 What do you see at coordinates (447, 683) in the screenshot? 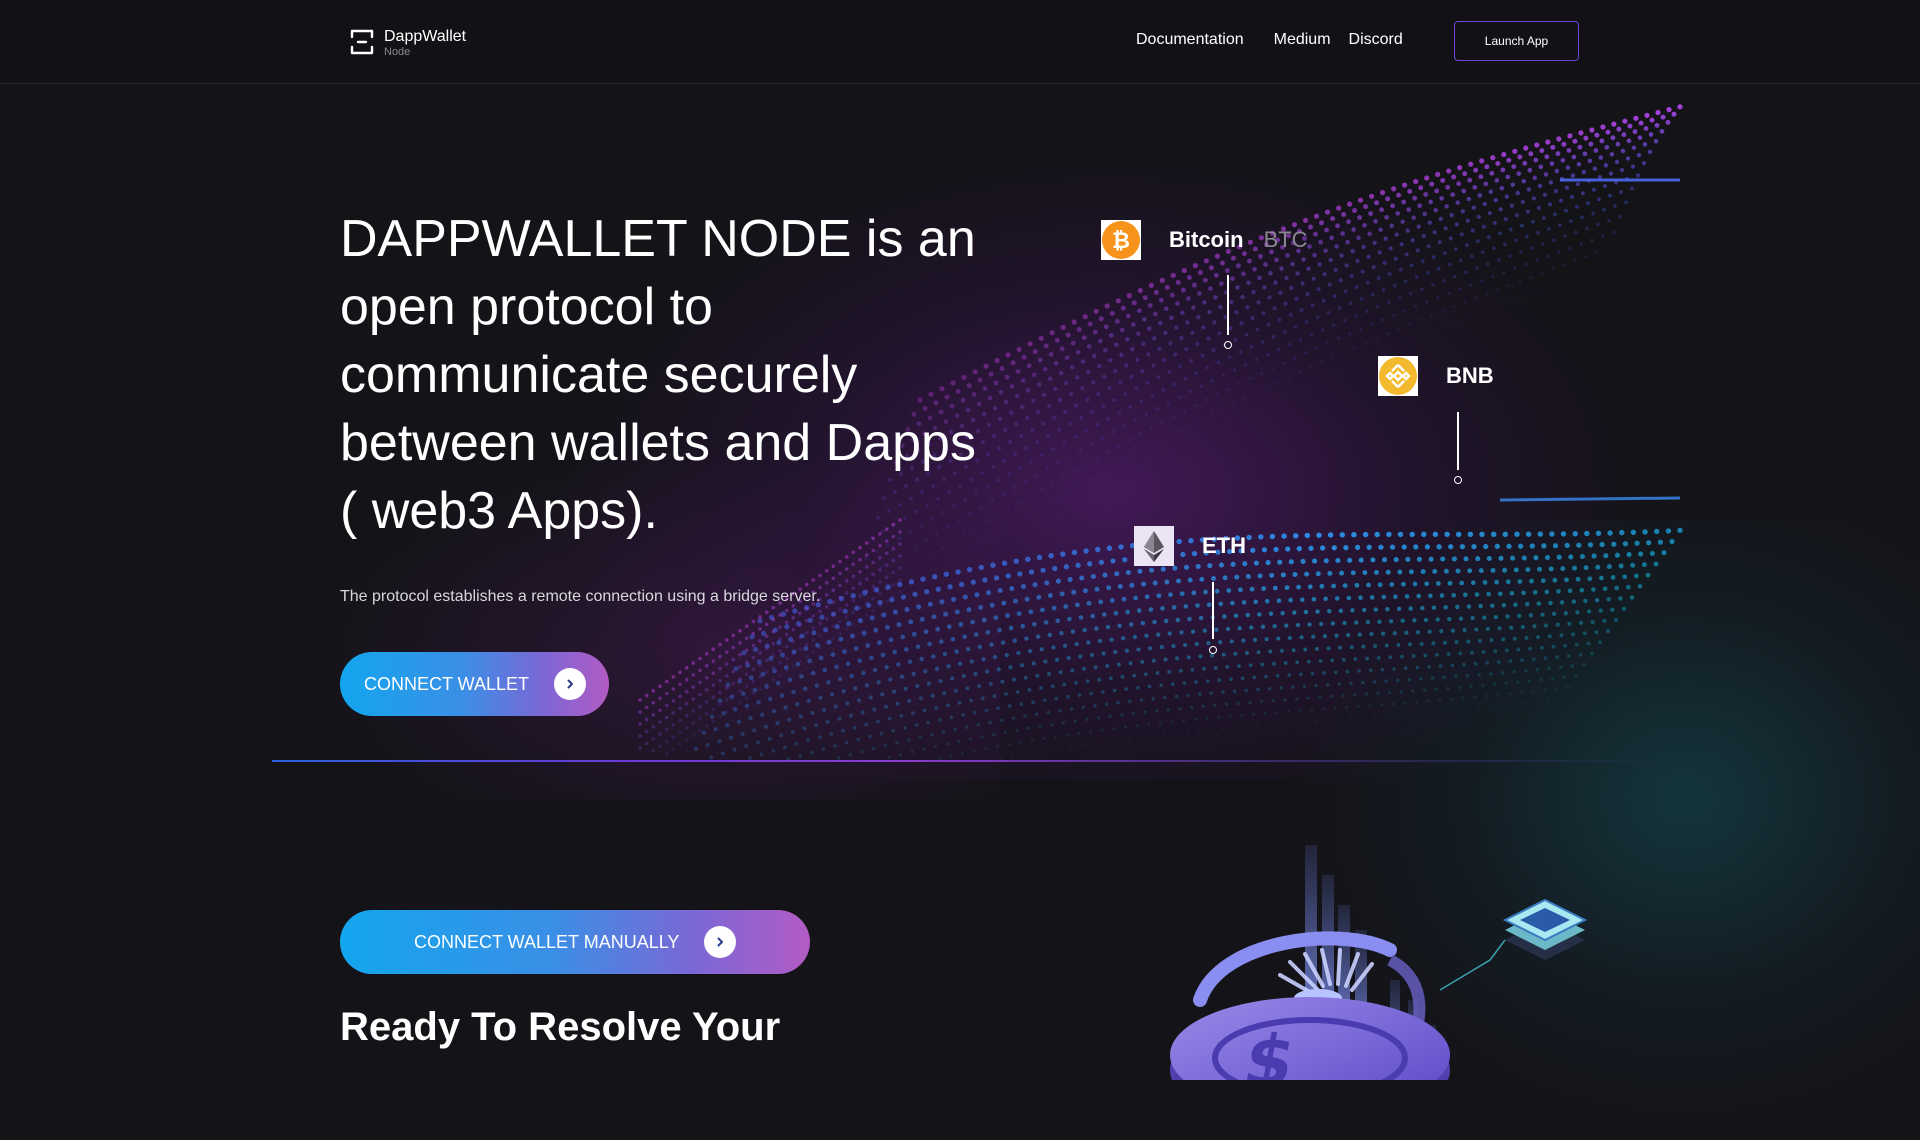
I see `connect-wallet-label: CONNECT WALLET` at bounding box center [447, 683].